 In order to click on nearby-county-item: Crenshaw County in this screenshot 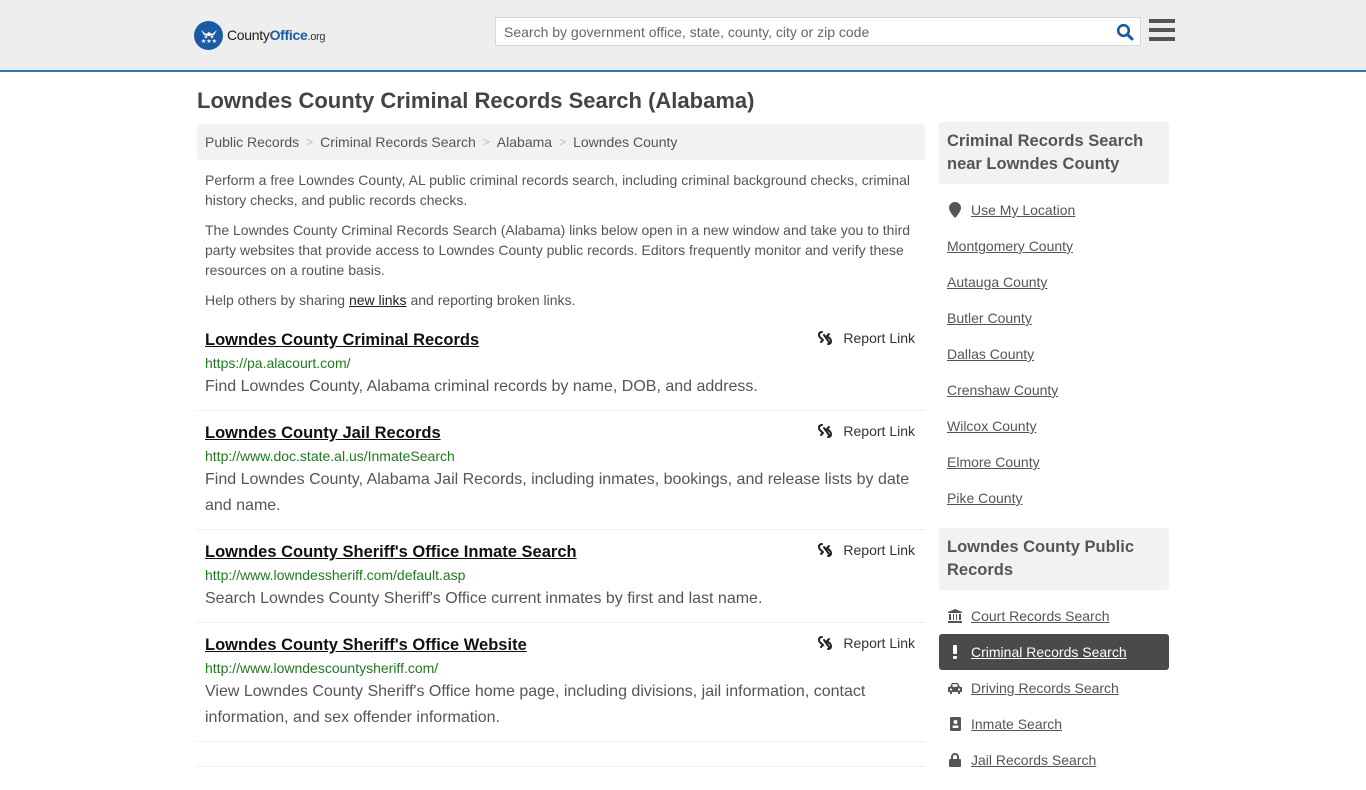, I will do `click(1054, 390)`.